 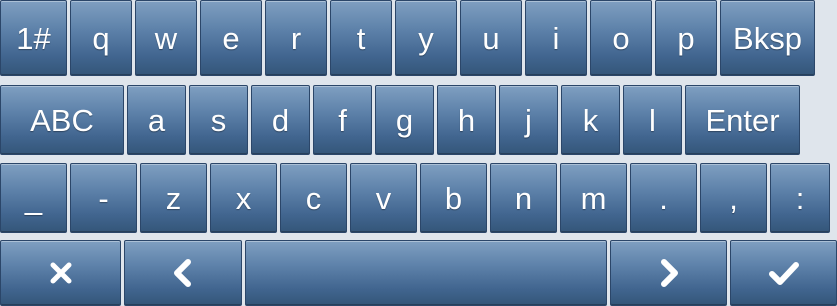 I want to click on key-e: e, so click(x=231, y=38).